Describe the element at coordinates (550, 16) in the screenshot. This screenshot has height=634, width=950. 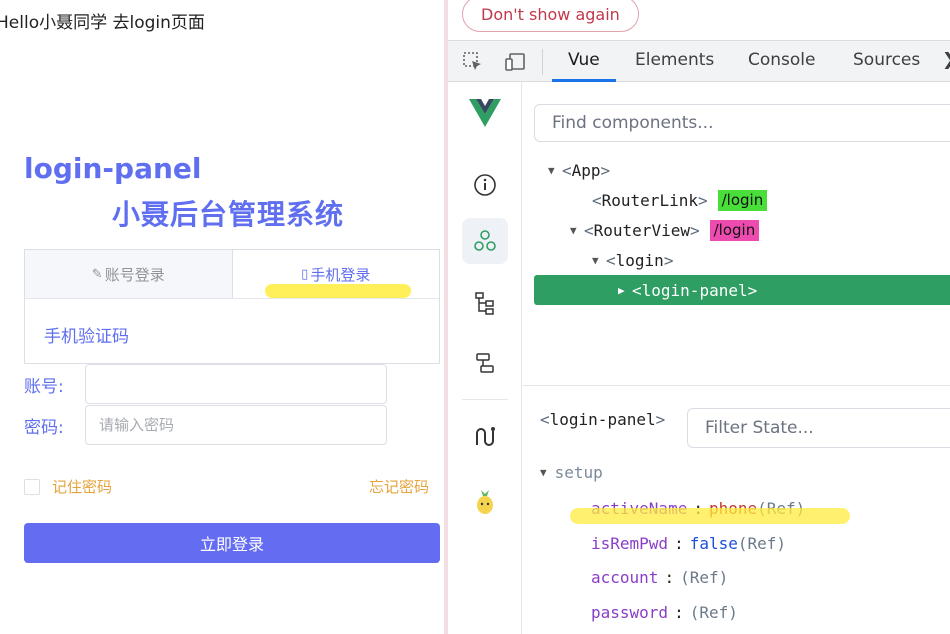
I see `dont-show-again-button: Don't show again` at that location.